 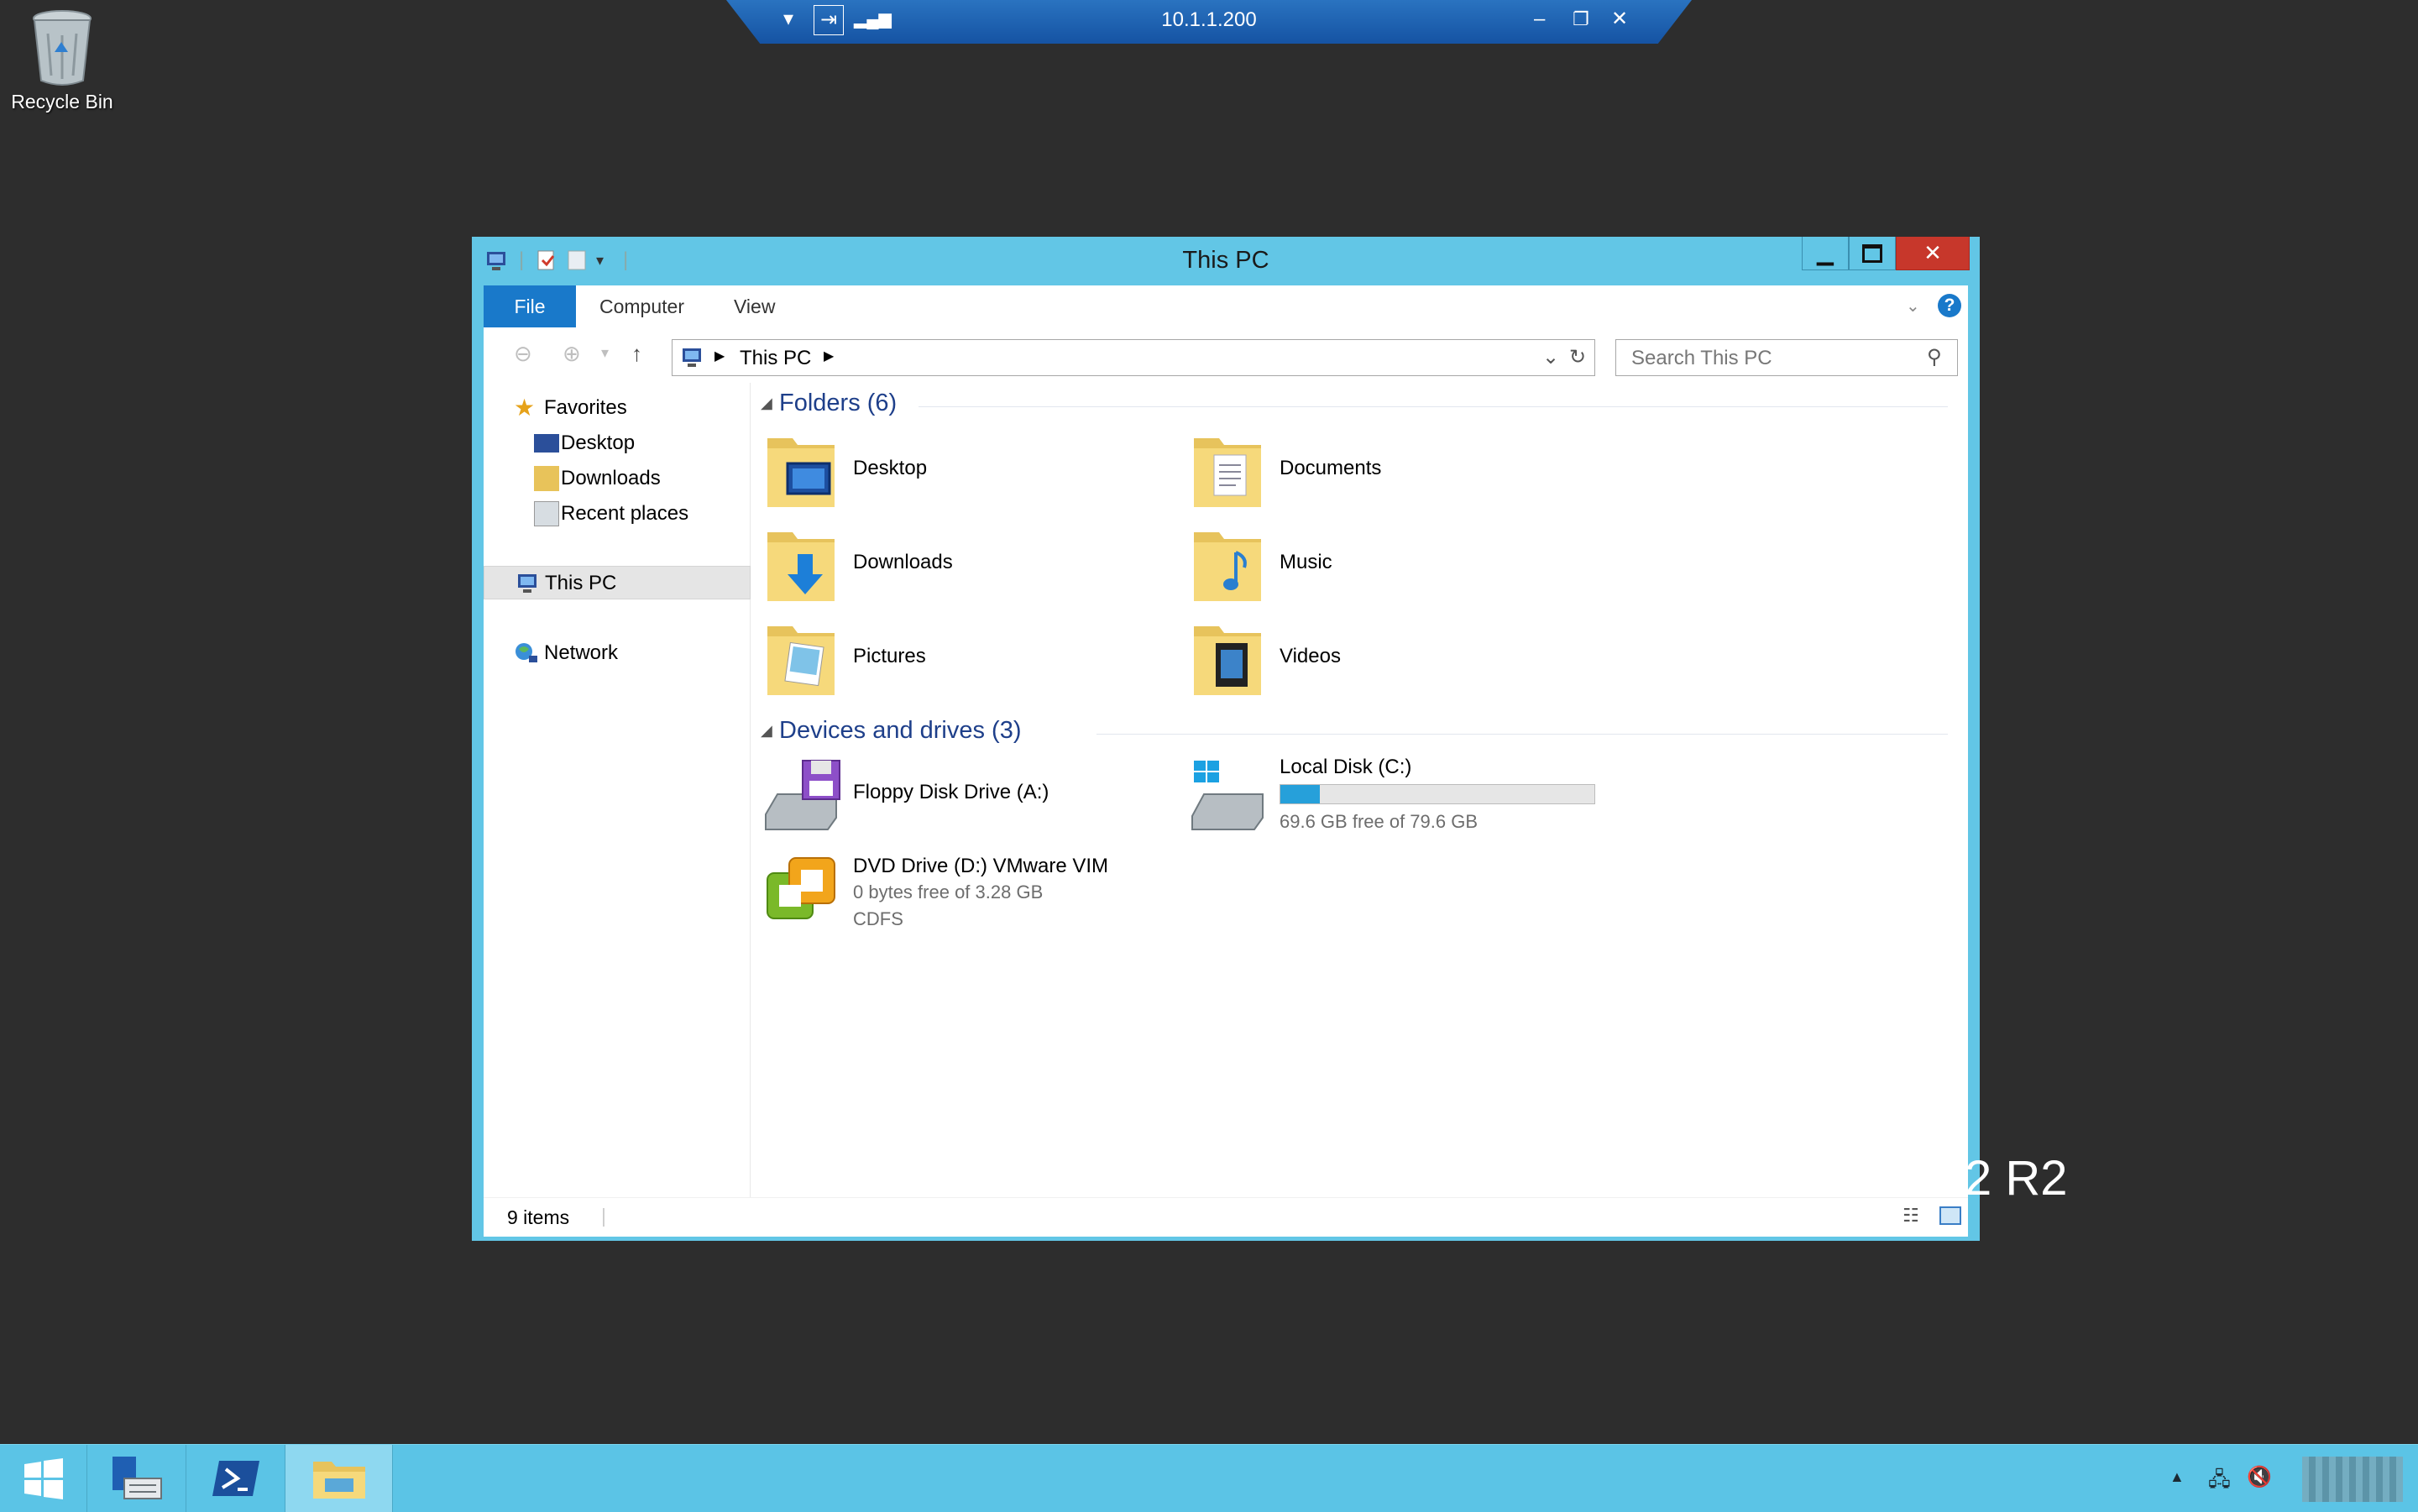 I want to click on breadcrumb-this-pc: This PC, so click(x=775, y=358).